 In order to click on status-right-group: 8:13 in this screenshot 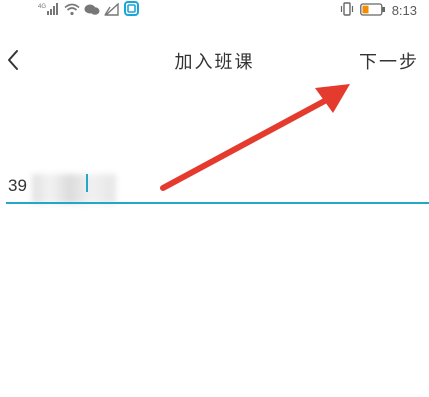, I will do `click(378, 10)`.